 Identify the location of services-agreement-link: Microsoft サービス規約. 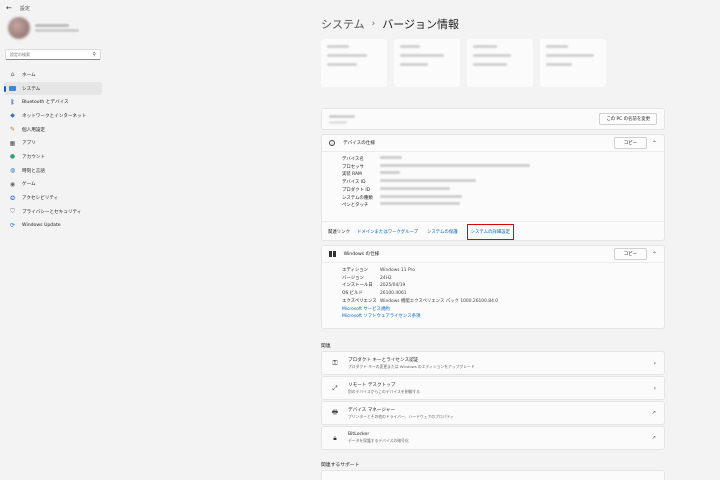
(366, 309).